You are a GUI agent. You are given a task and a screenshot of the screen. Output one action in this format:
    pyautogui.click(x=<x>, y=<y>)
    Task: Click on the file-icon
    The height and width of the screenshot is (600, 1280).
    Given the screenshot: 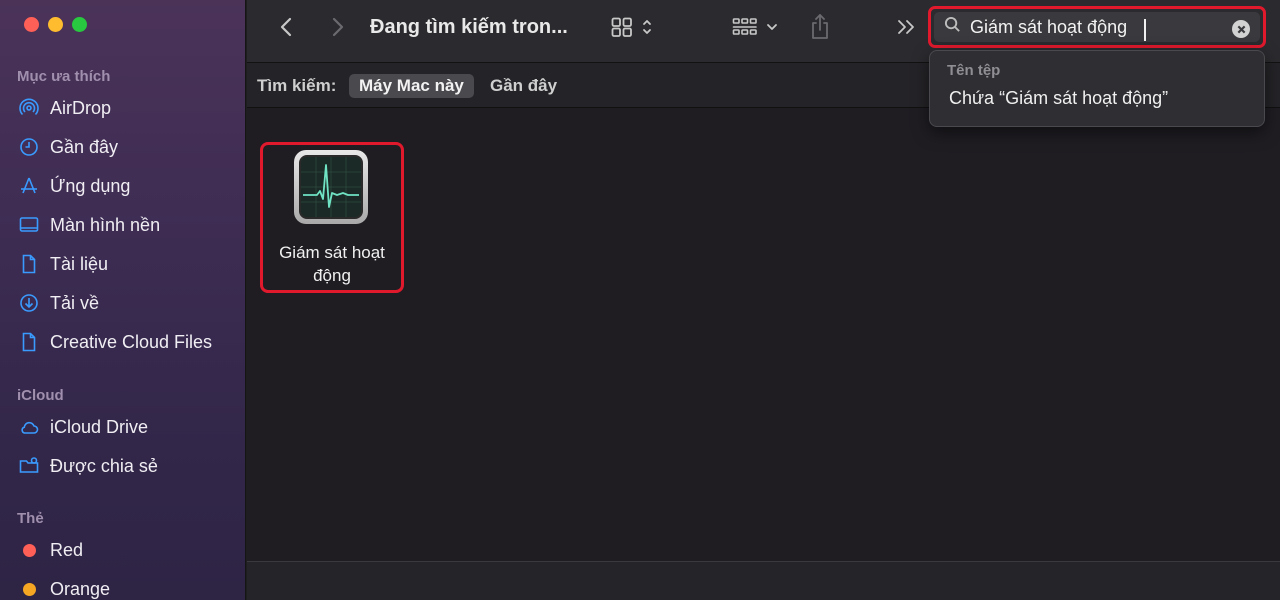 What is the action you would take?
    pyautogui.click(x=29, y=342)
    